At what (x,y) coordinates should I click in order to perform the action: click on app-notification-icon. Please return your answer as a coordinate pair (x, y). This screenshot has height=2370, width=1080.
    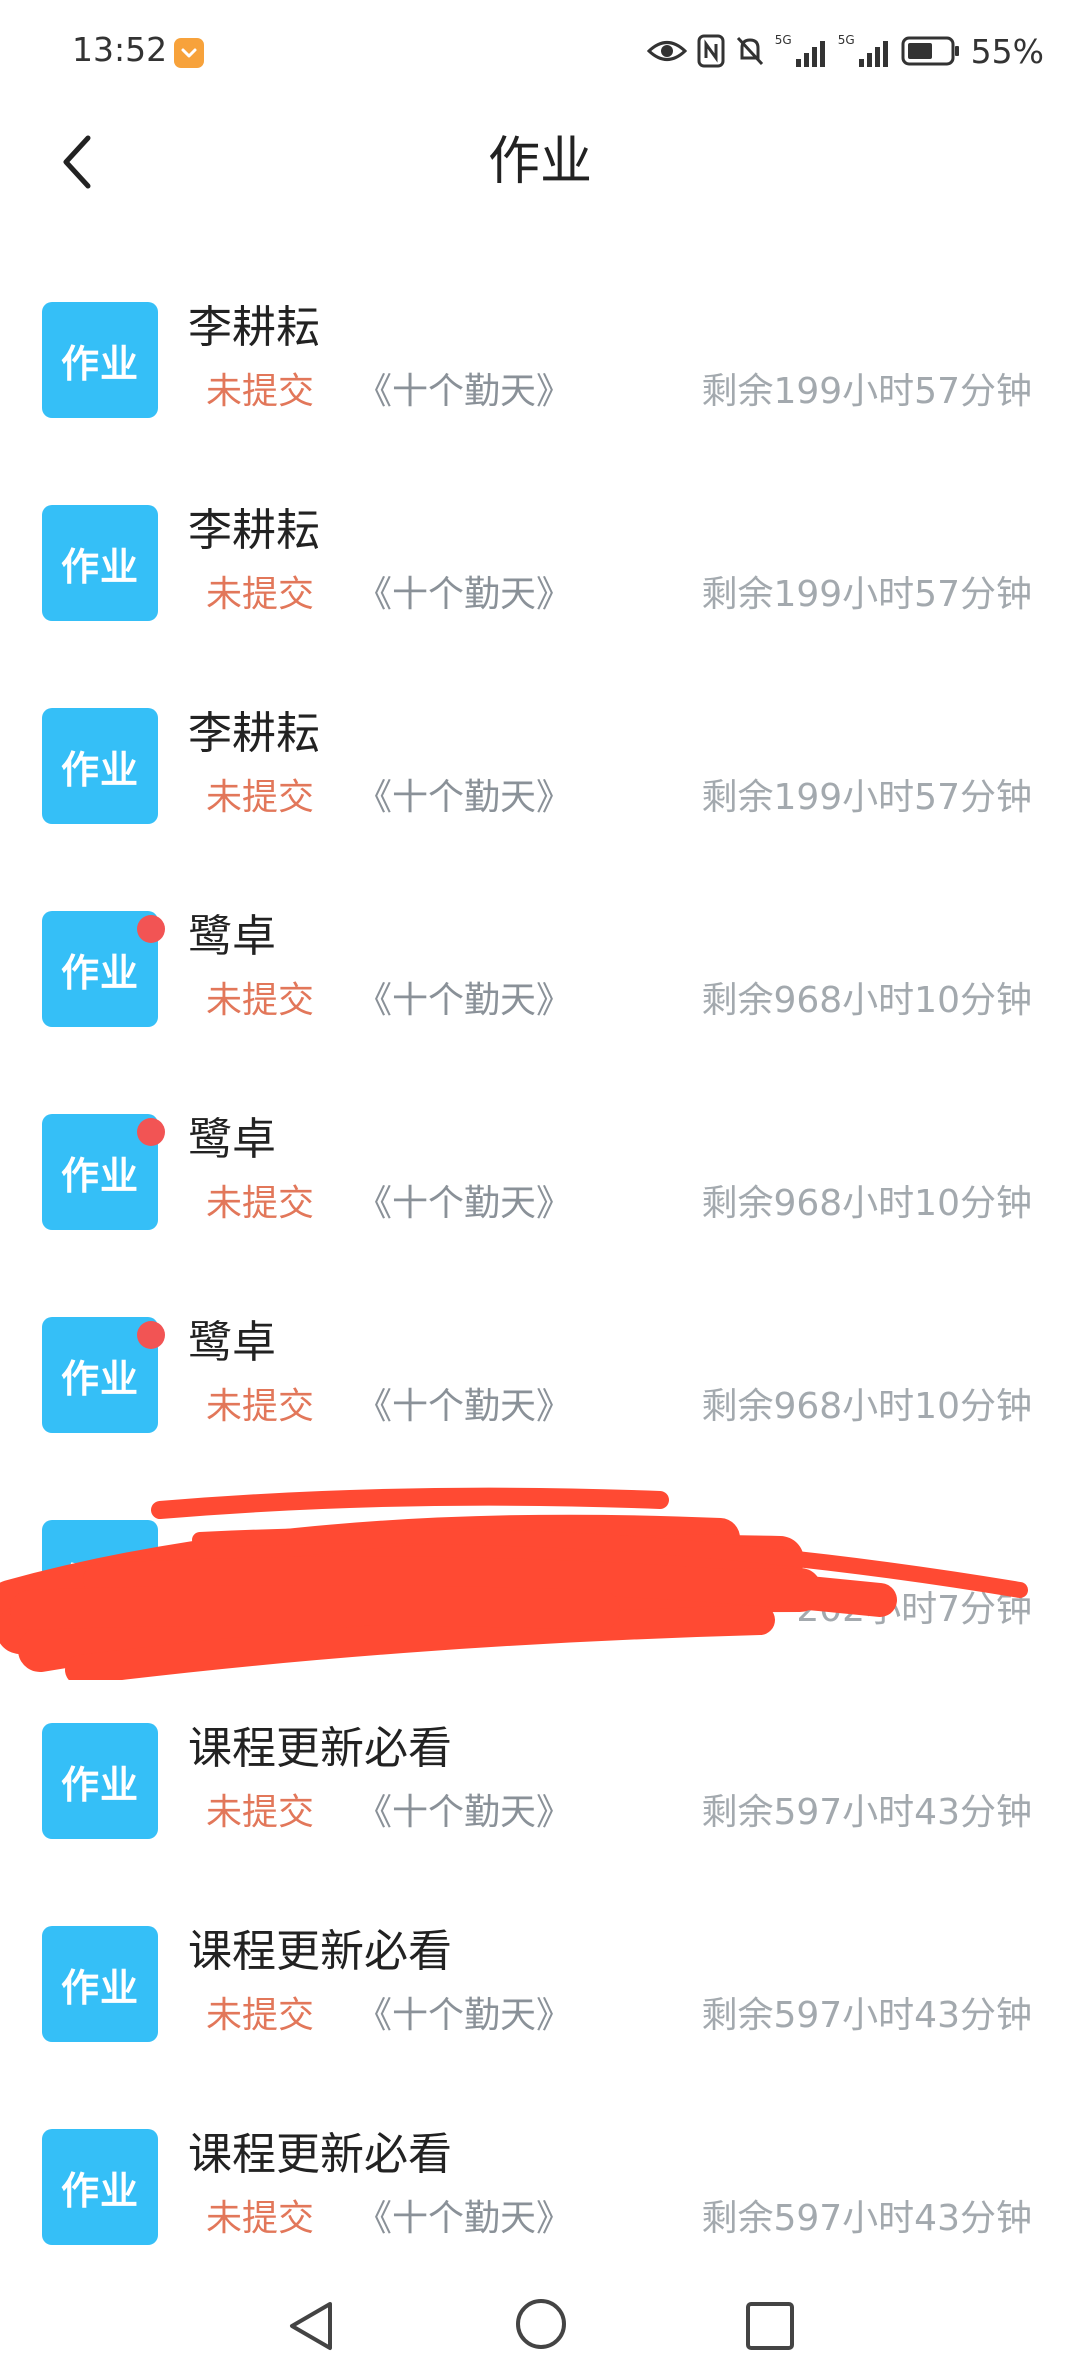
    Looking at the image, I should click on (189, 53).